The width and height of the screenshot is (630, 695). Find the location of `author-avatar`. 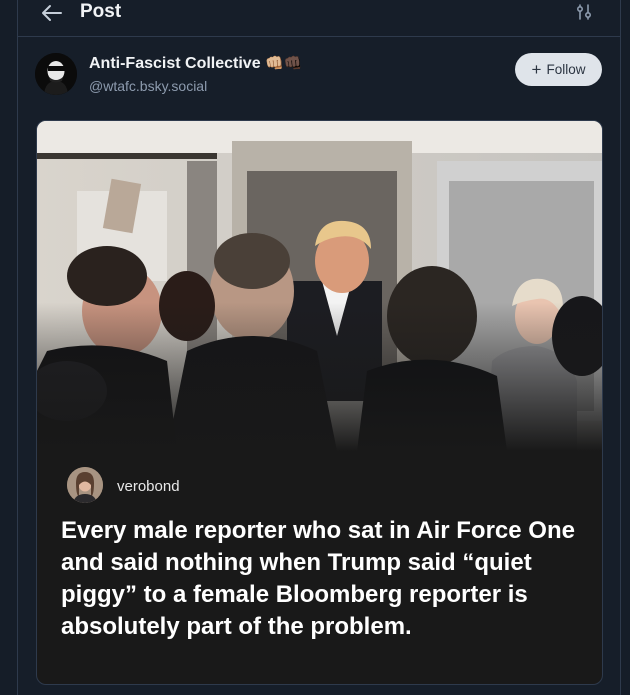

author-avatar is located at coordinates (56, 74).